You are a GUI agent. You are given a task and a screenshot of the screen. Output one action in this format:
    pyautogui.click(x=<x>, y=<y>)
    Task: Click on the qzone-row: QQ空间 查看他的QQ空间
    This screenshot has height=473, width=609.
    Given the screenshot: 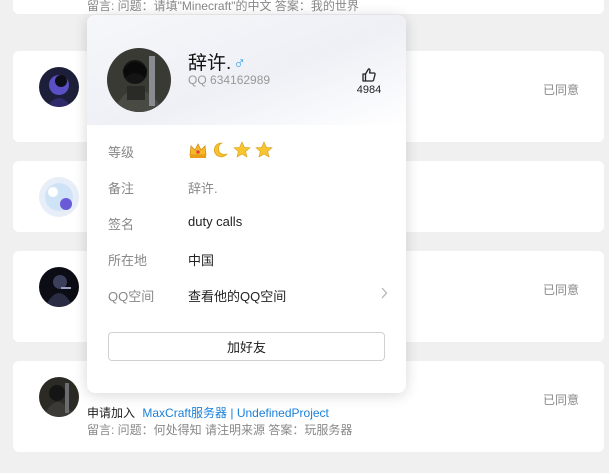 What is the action you would take?
    pyautogui.click(x=248, y=296)
    